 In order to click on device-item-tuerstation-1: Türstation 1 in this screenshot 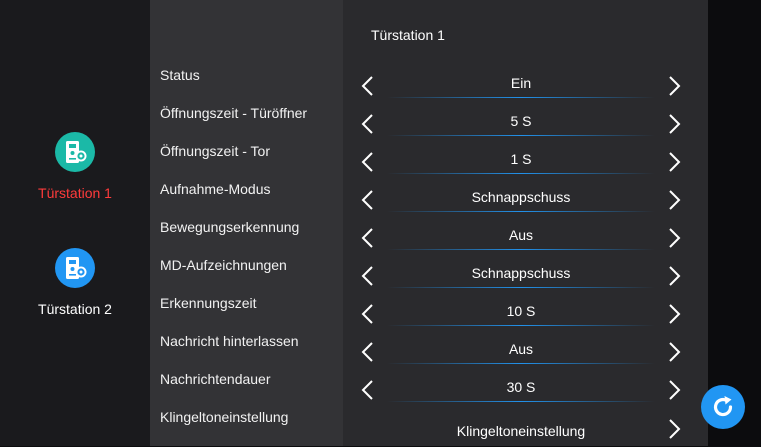, I will do `click(75, 166)`.